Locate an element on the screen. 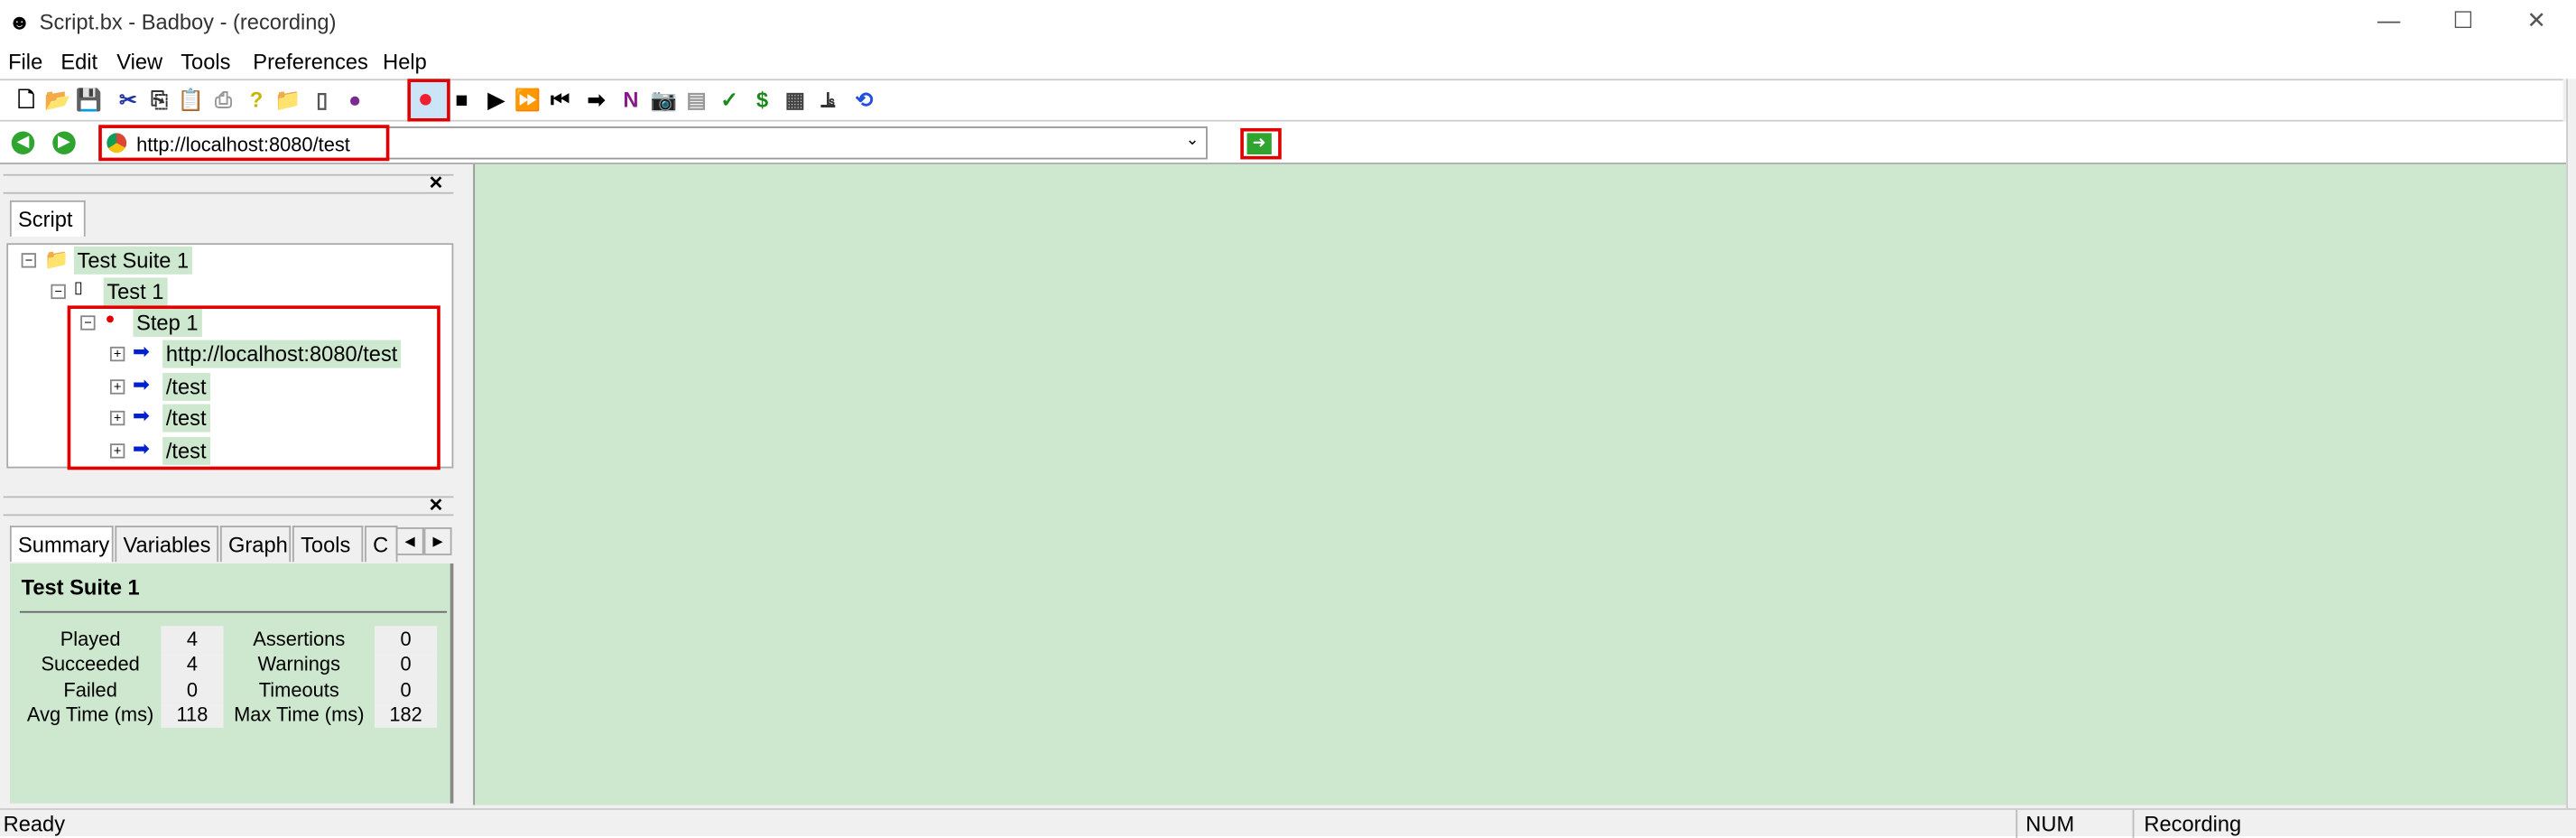 This screenshot has height=838, width=2576. summary-row: Failed 0 Timeouts 0 is located at coordinates (229, 689).